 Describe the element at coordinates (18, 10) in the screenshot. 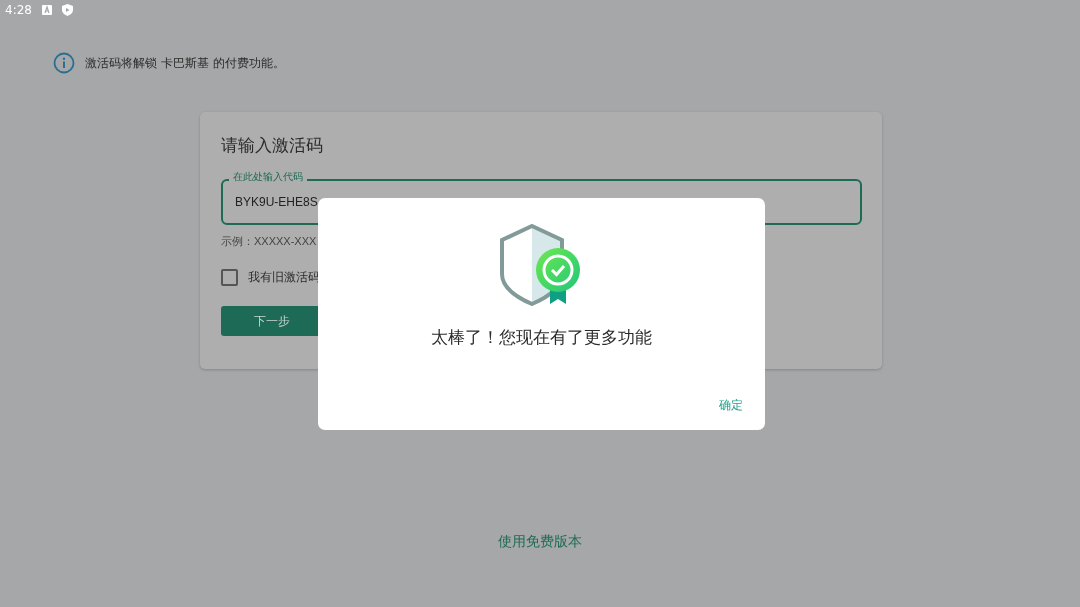

I see `status-time: 4:28` at that location.